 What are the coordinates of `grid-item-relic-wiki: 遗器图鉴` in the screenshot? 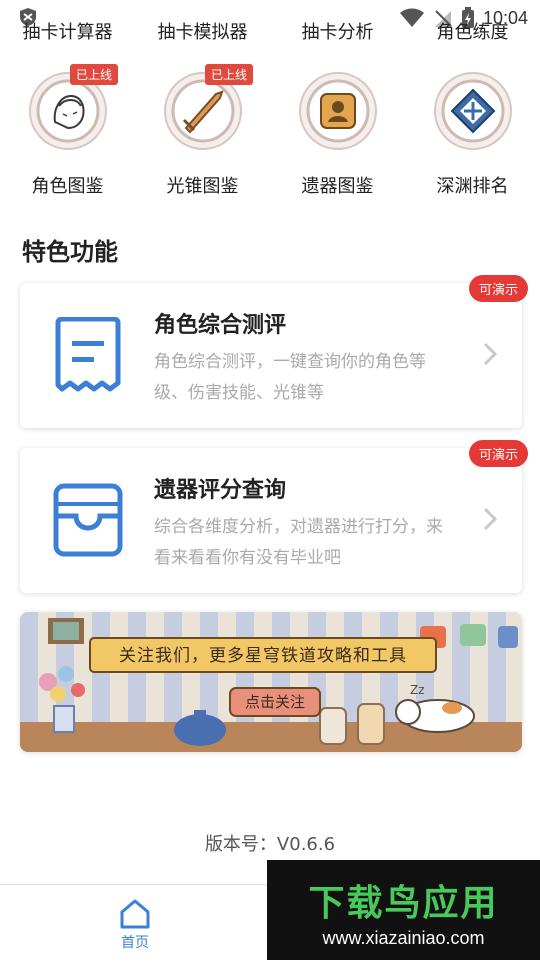 It's located at (337, 132).